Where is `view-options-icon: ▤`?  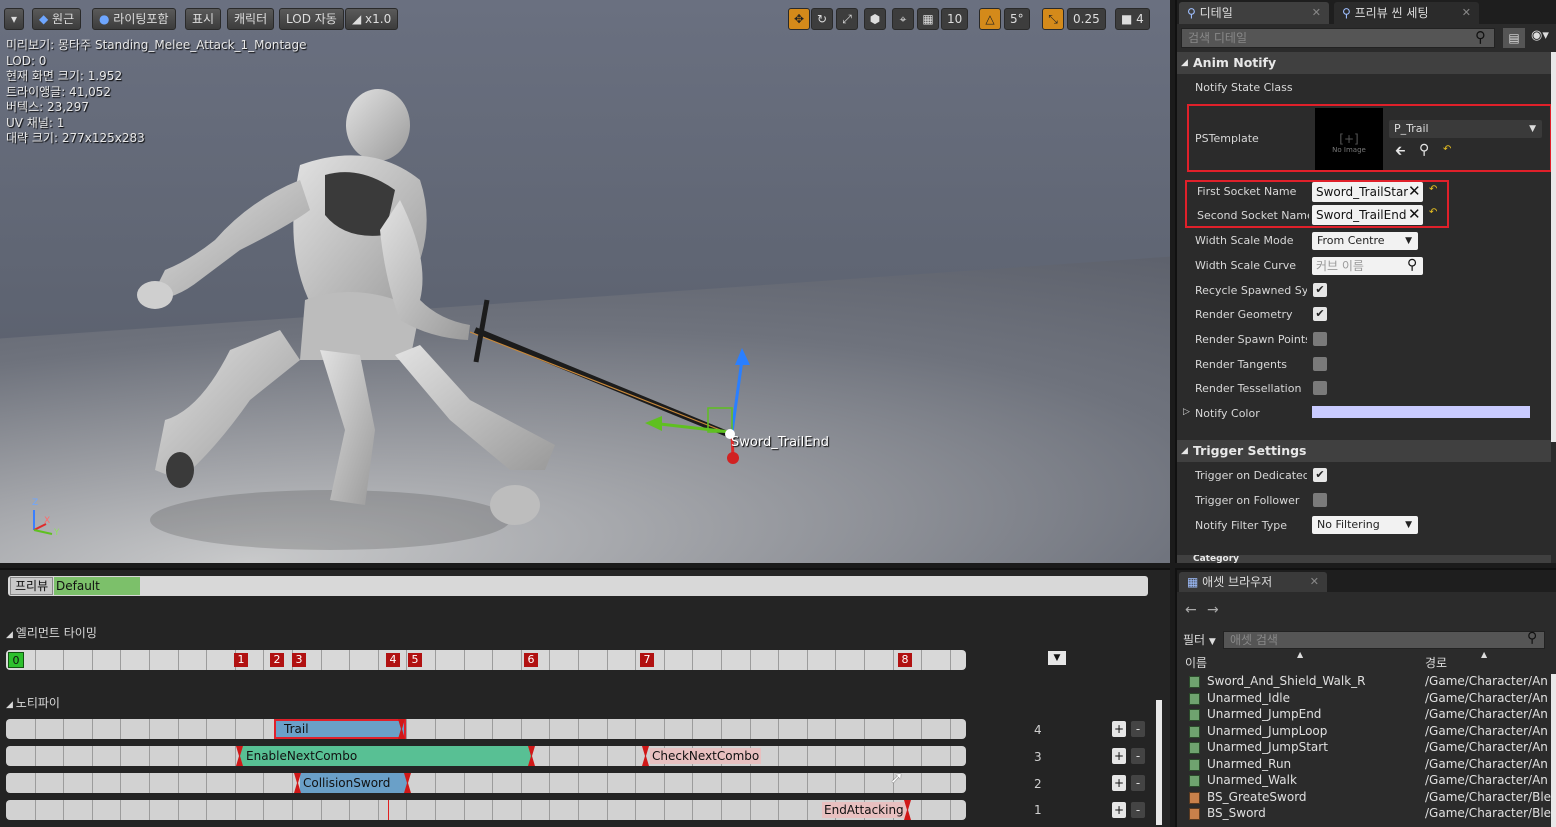
view-options-icon: ▤ is located at coordinates (1514, 38).